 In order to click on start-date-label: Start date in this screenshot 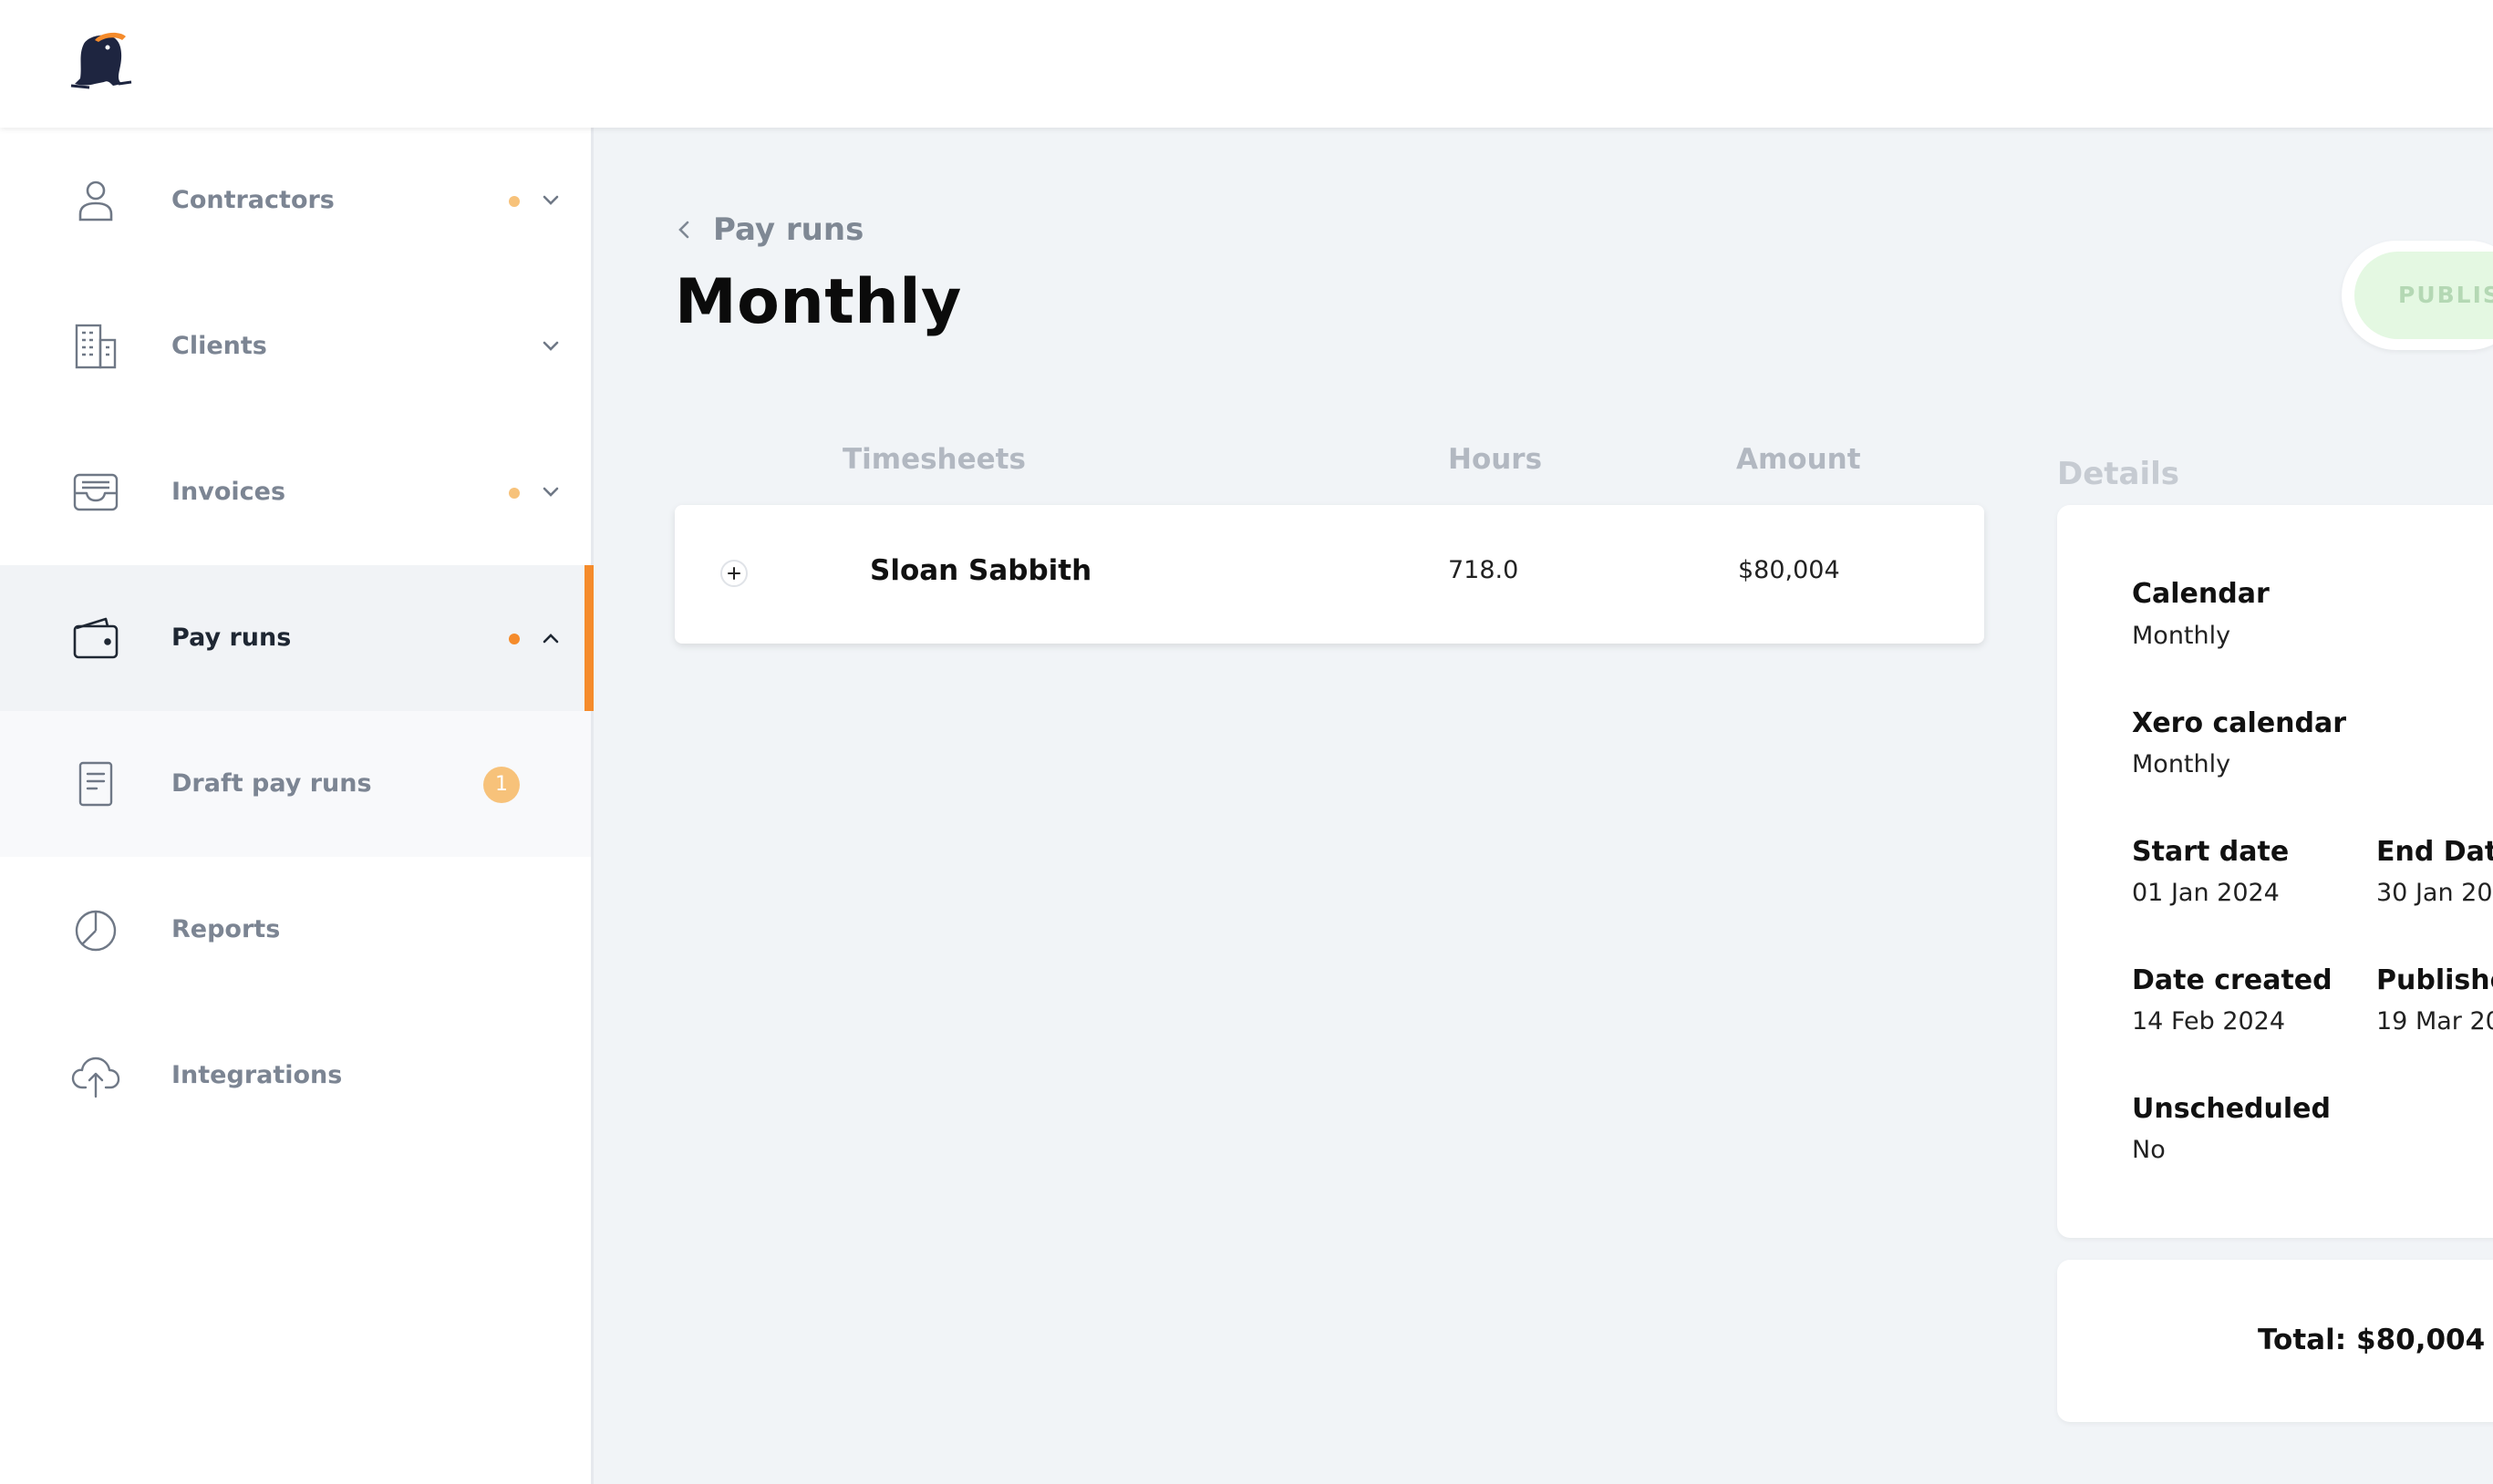, I will do `click(2211, 852)`.